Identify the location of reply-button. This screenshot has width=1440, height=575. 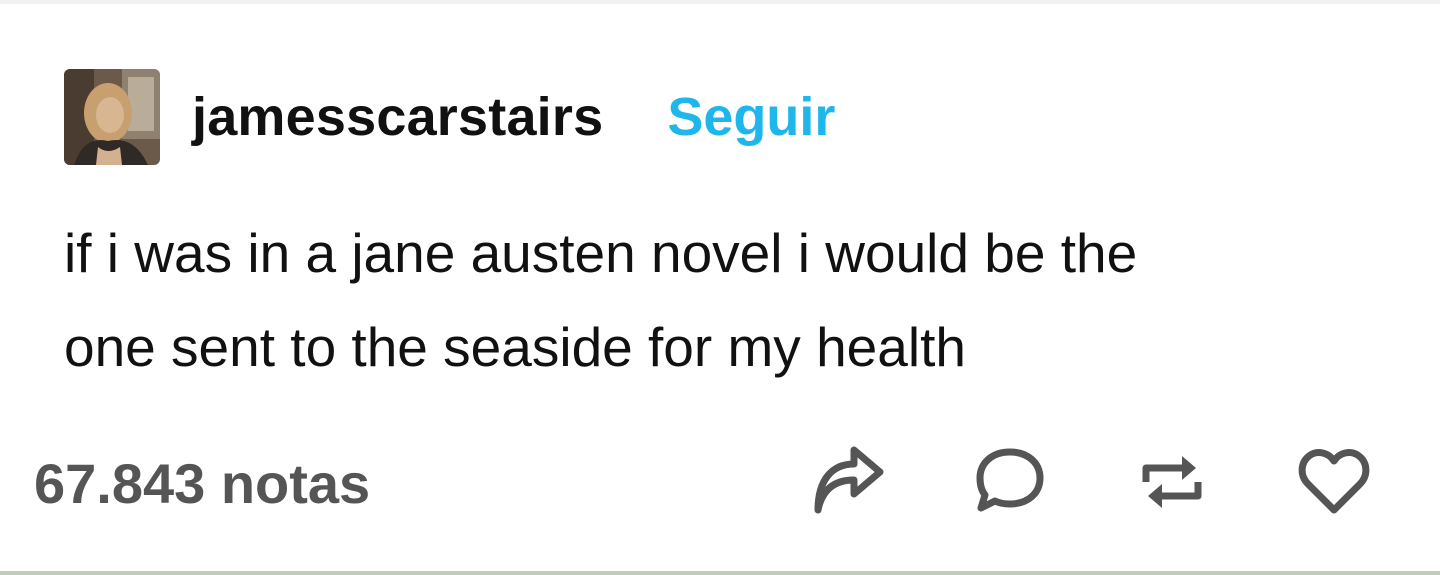
(1010, 482).